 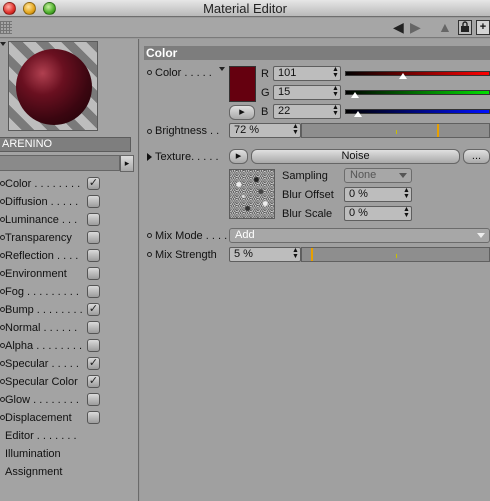 I want to click on channel-label: Specular . . . . ., so click(x=42, y=364).